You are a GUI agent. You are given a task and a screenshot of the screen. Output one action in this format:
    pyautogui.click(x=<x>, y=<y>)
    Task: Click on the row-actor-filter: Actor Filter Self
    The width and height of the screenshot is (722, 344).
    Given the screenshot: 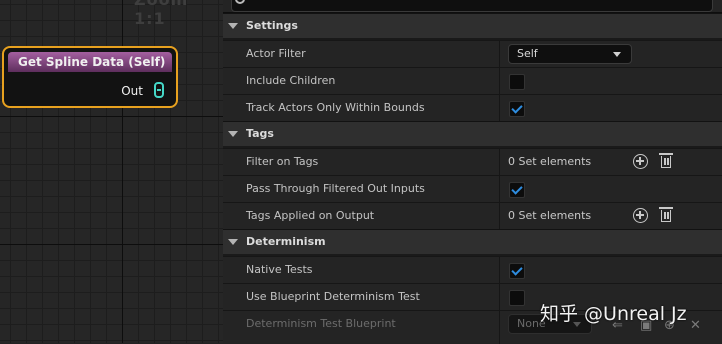 What is the action you would take?
    pyautogui.click(x=472, y=54)
    